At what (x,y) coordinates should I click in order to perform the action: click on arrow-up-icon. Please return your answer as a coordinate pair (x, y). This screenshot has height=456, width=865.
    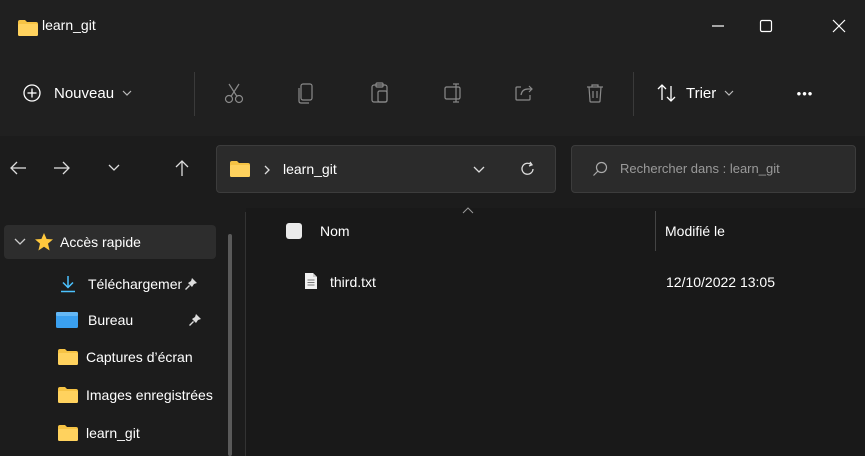
    Looking at the image, I should click on (182, 168).